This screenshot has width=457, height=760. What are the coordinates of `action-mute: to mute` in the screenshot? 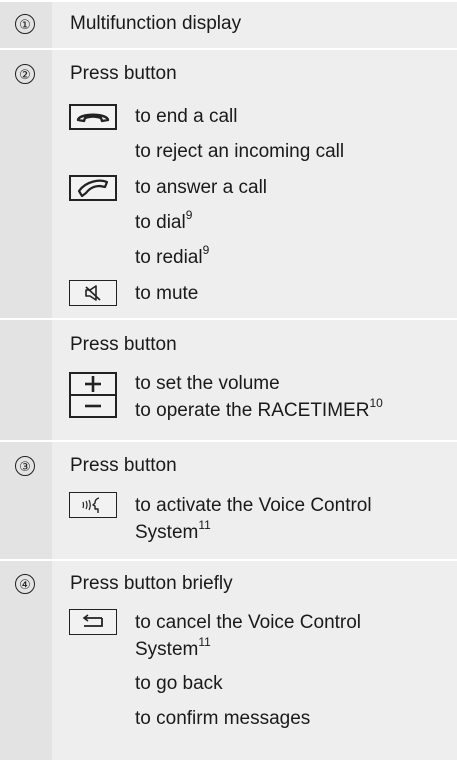 It's located at (167, 293).